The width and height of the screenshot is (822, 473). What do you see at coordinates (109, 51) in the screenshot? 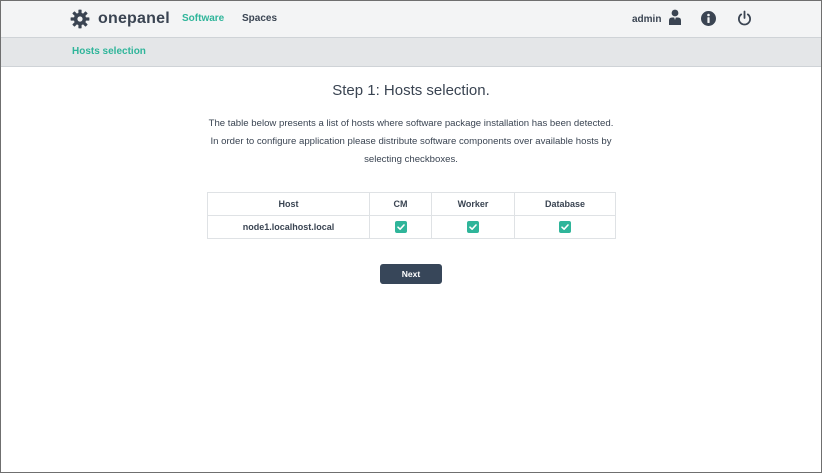
I see `breadcrumb: Hosts selection` at bounding box center [109, 51].